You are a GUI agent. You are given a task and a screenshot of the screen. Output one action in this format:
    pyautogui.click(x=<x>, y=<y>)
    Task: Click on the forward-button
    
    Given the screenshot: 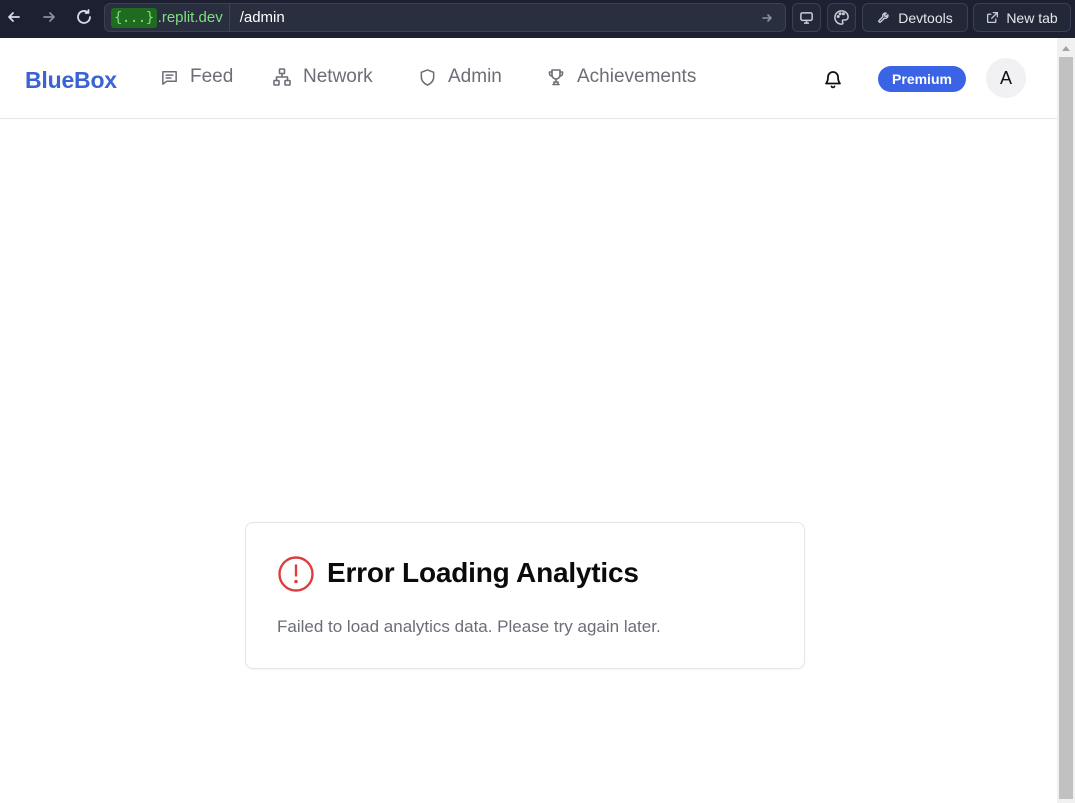 What is the action you would take?
    pyautogui.click(x=49, y=17)
    